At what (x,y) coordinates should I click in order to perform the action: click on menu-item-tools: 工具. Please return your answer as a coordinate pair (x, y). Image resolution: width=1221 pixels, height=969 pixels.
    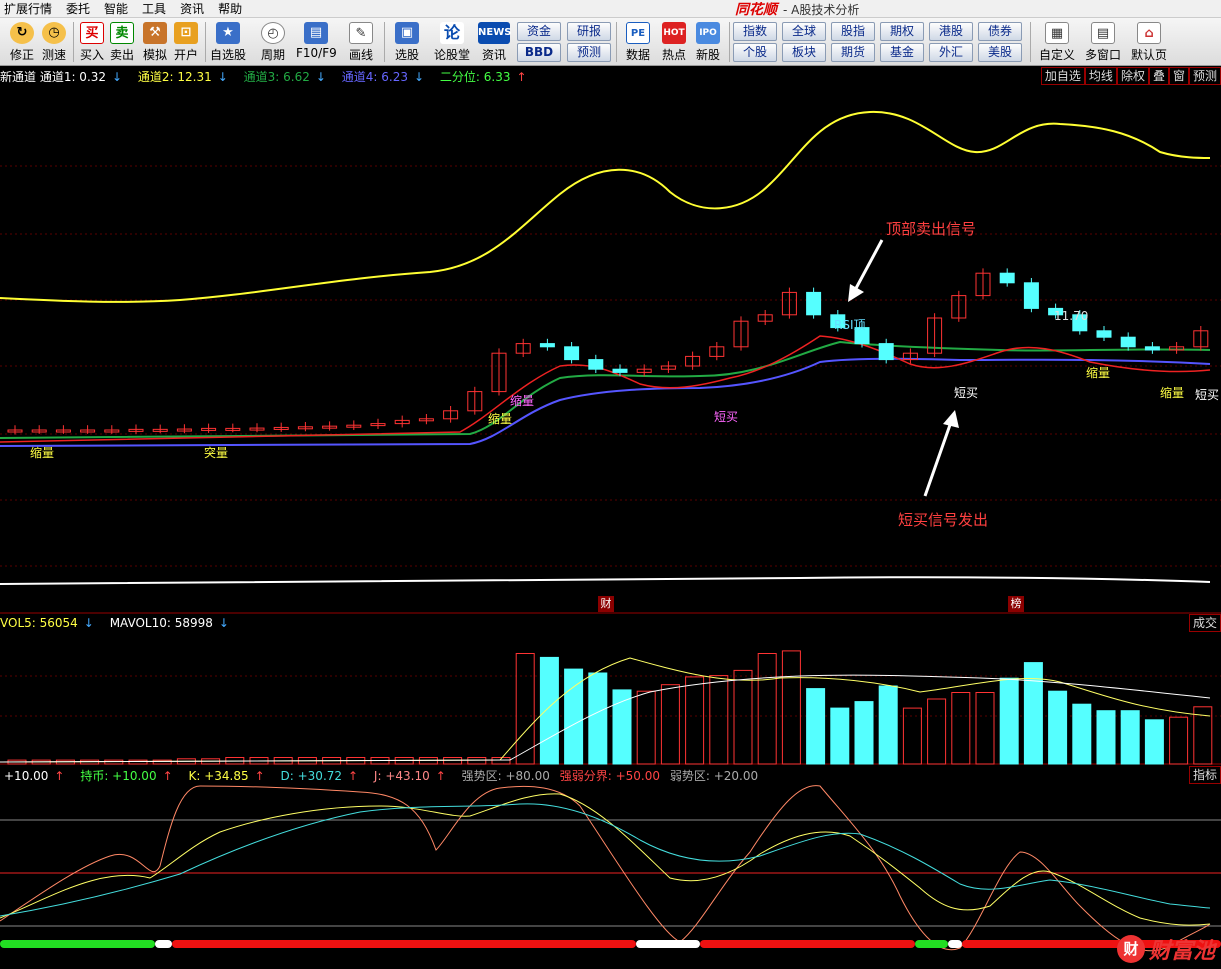
    Looking at the image, I should click on (157, 8).